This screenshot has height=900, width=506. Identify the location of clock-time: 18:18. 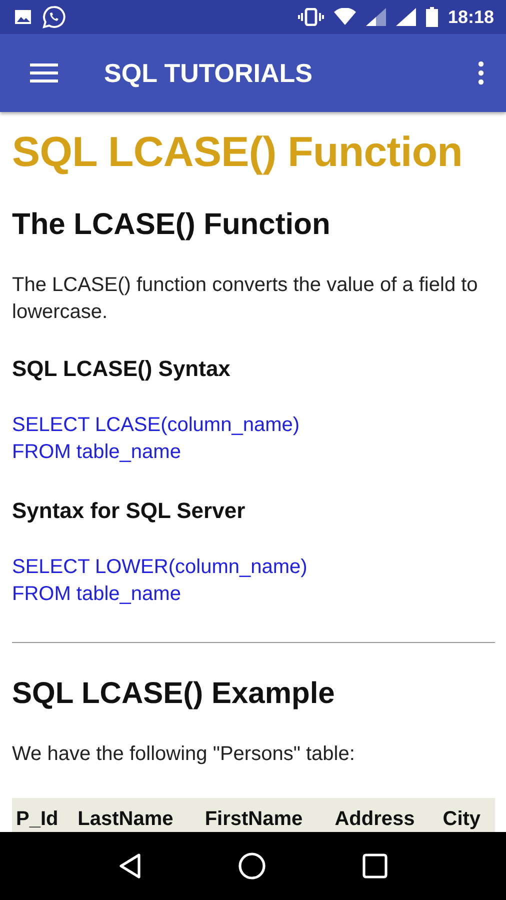
(471, 17).